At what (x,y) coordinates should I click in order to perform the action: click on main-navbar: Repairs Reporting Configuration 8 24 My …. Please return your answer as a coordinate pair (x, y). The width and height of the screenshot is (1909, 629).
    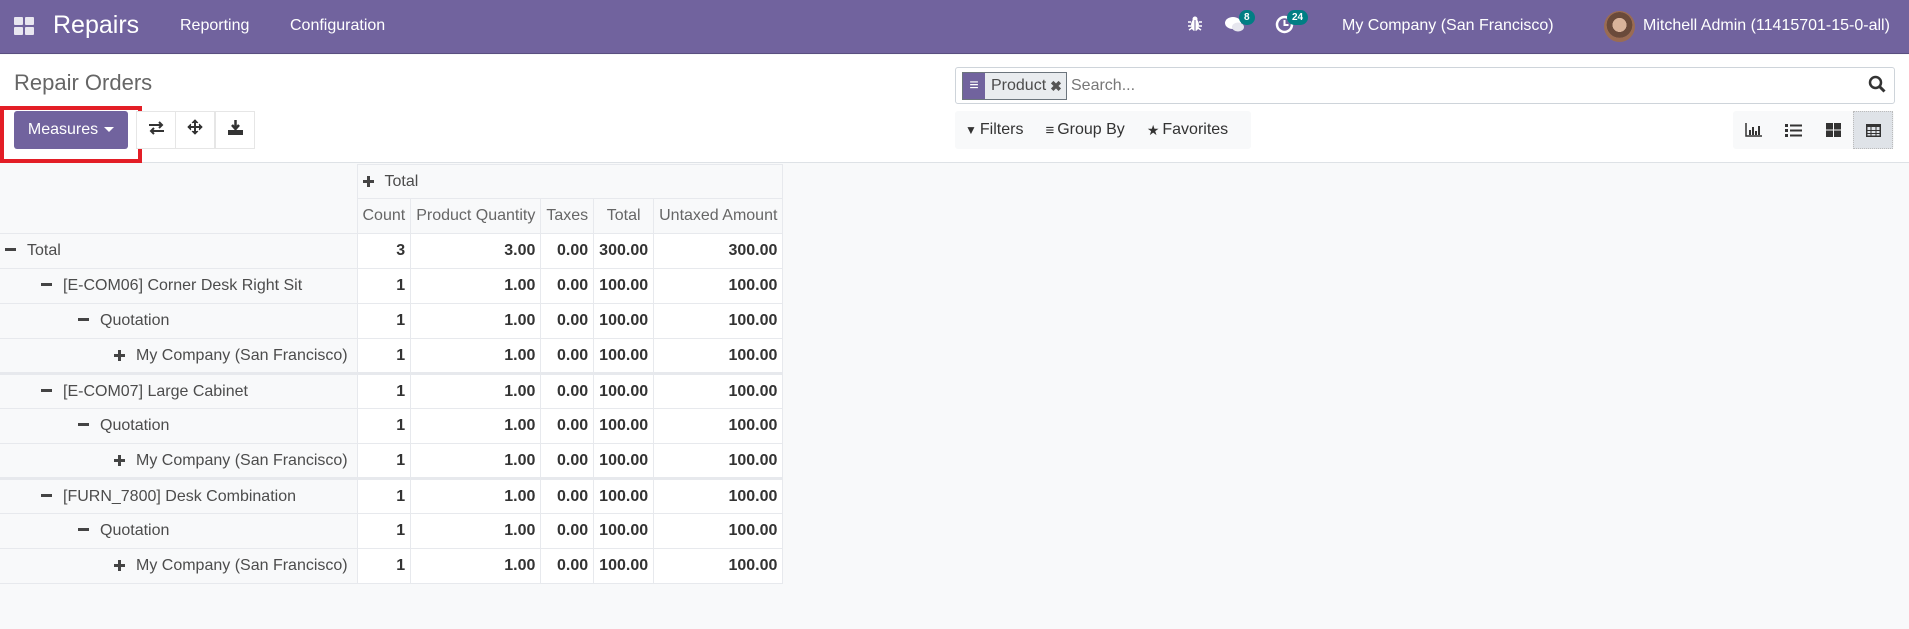
    Looking at the image, I should click on (954, 27).